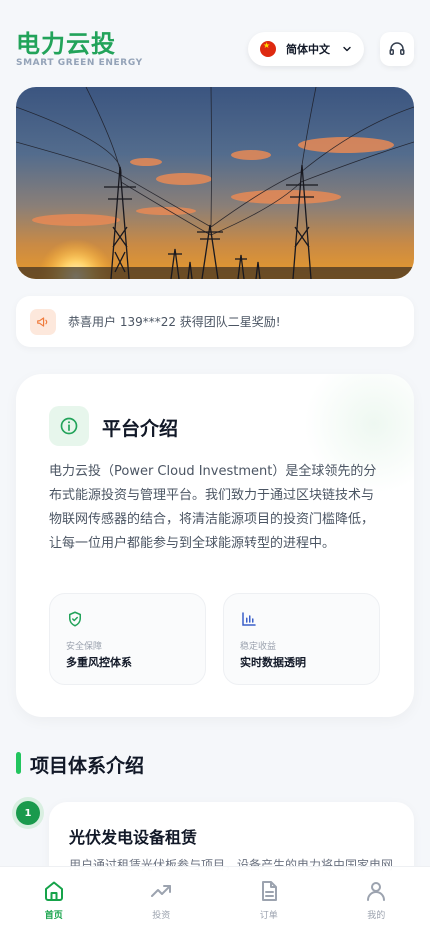  What do you see at coordinates (54, 914) in the screenshot?
I see `nav-label: 首页` at bounding box center [54, 914].